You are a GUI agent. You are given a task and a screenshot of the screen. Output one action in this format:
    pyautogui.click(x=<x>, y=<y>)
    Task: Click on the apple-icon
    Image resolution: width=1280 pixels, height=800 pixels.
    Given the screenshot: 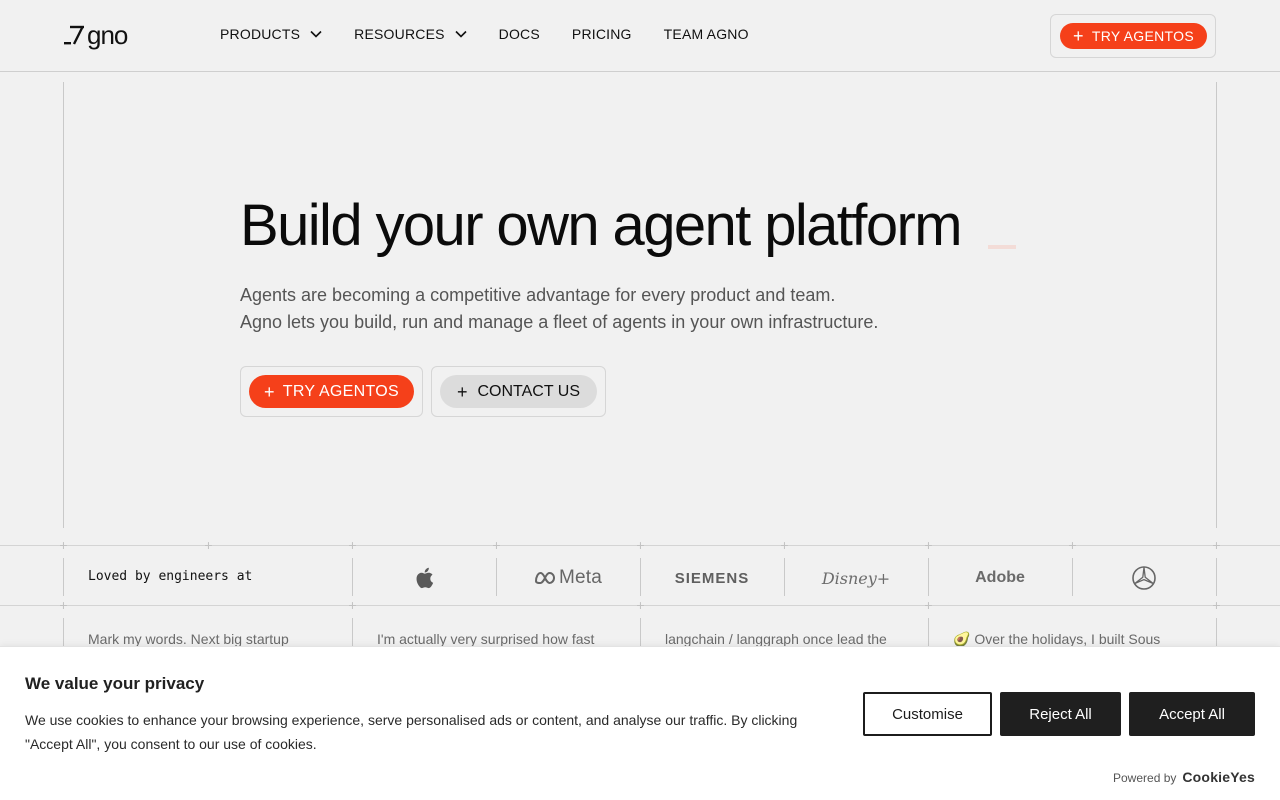 What is the action you would take?
    pyautogui.click(x=425, y=578)
    